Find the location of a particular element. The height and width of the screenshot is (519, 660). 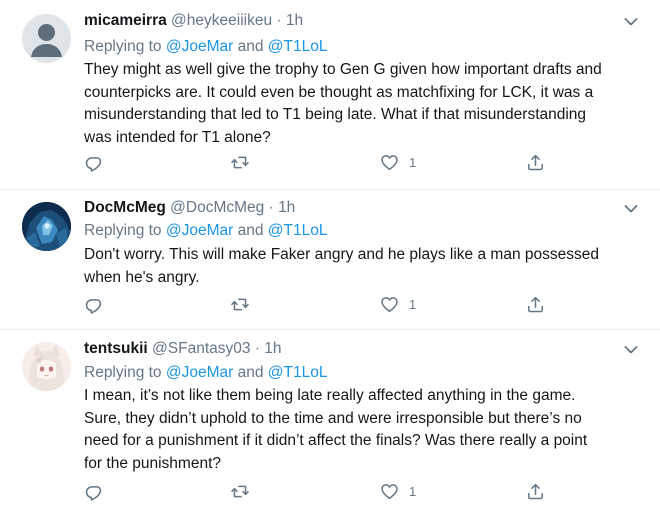

default-avatar-icon is located at coordinates (46, 40).